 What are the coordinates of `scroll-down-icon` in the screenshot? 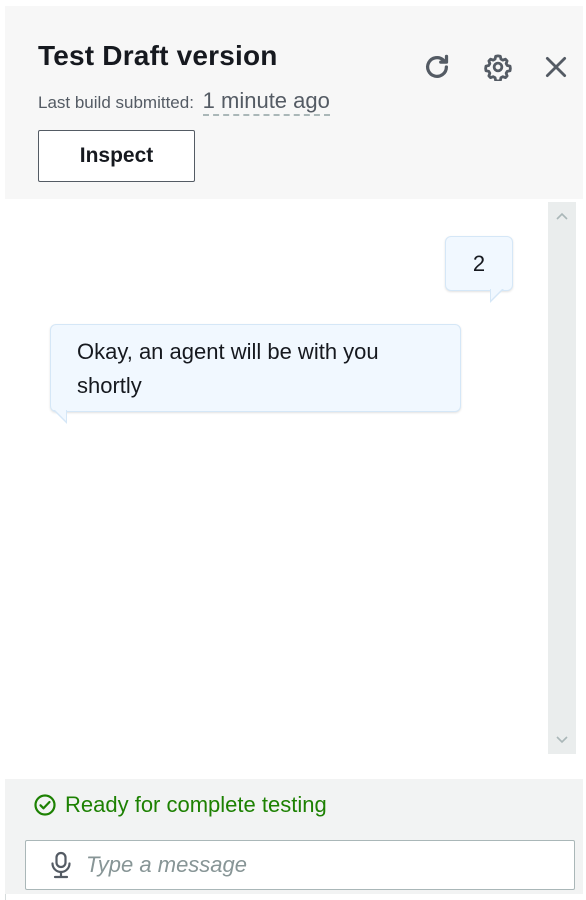 It's located at (562, 740).